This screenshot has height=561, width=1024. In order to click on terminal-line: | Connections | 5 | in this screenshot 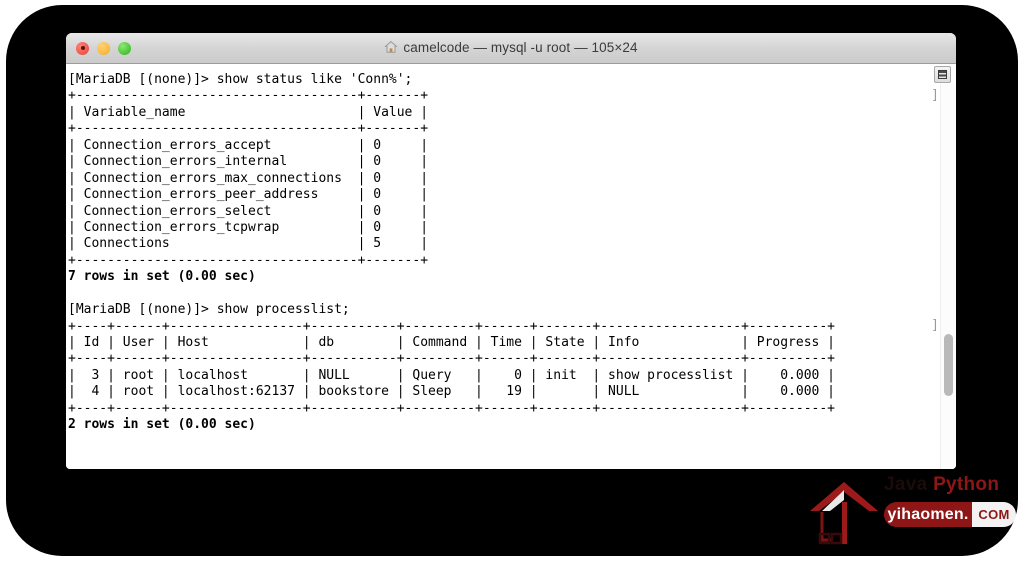, I will do `click(248, 244)`.